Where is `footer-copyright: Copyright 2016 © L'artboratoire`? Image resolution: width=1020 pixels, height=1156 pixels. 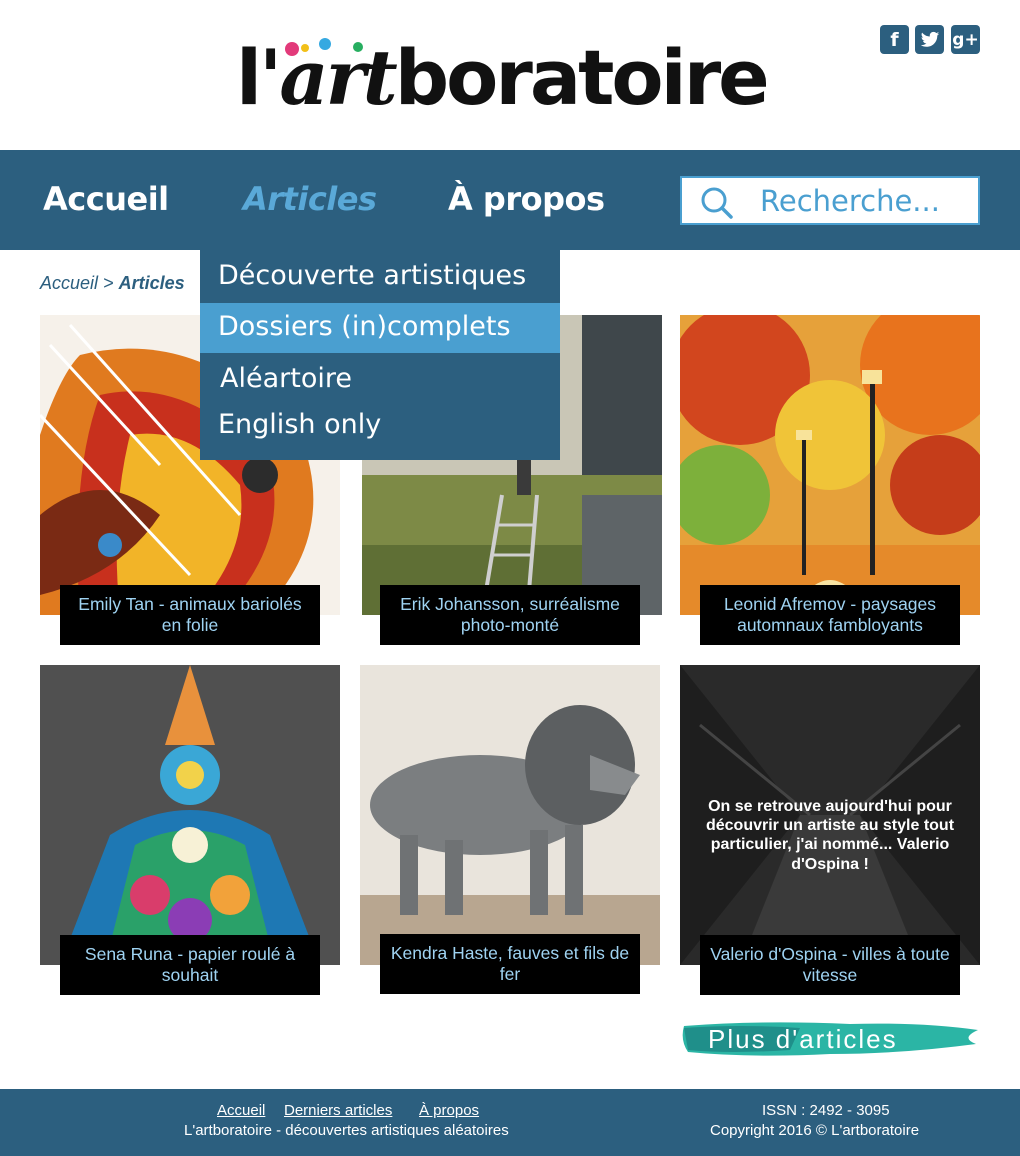 footer-copyright: Copyright 2016 © L'artboratoire is located at coordinates (815, 1130).